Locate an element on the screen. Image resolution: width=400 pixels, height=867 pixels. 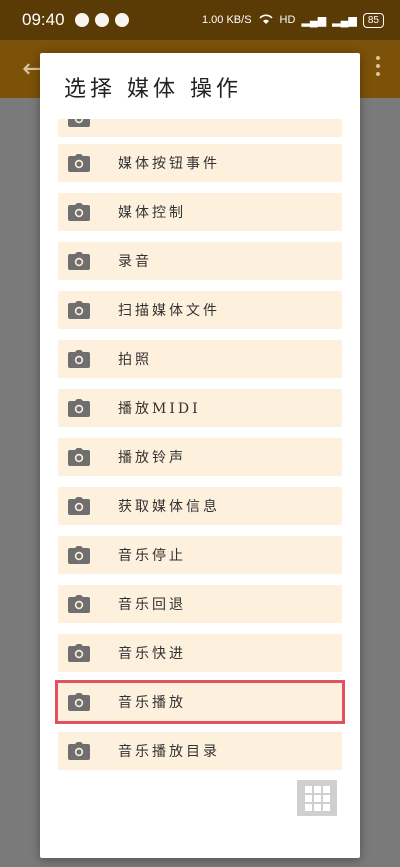
list-item-label: 音乐停止 is located at coordinates (152, 556).